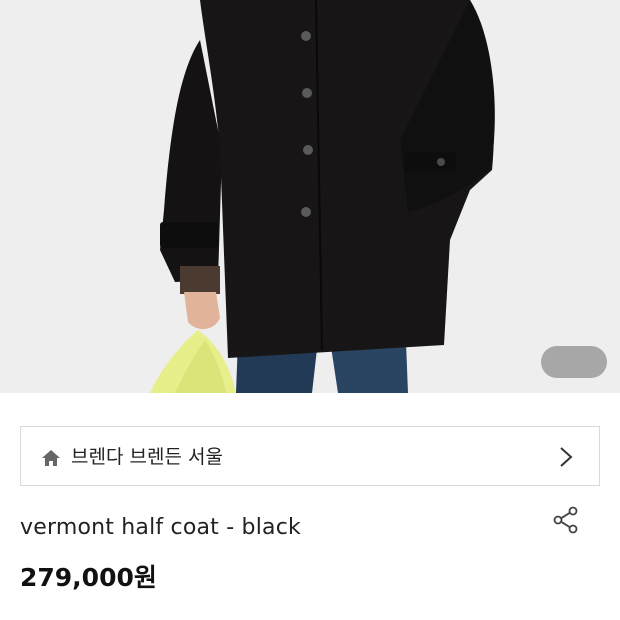  Describe the element at coordinates (310, 456) in the screenshot. I see `shop-link: 브렌다 브렌든 서울` at that location.